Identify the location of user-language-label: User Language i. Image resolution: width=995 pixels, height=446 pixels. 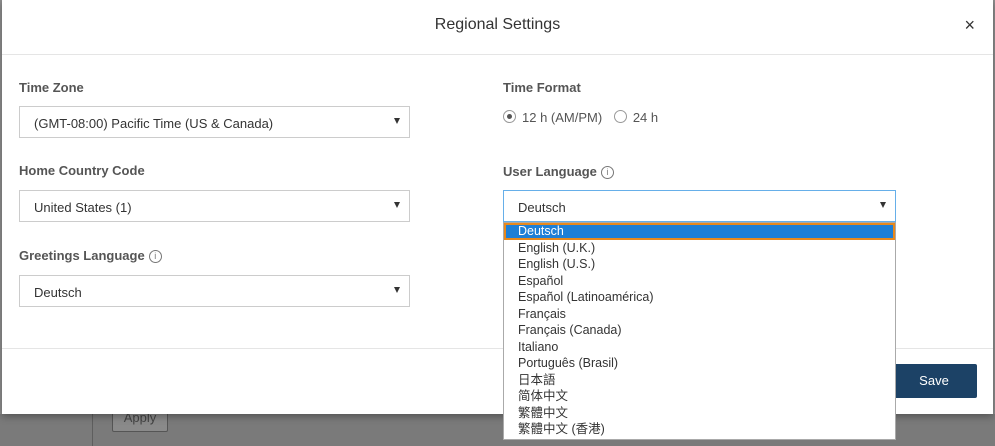
(558, 171).